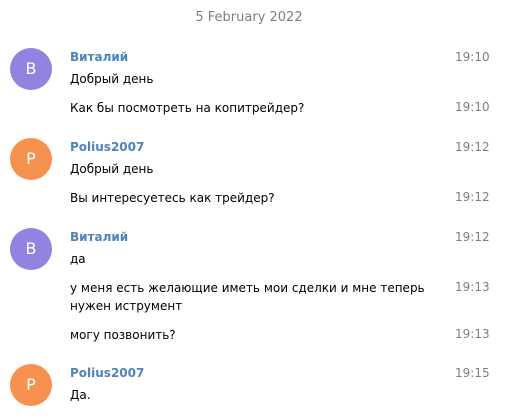 The image size is (518, 416). Describe the element at coordinates (258, 395) in the screenshot. I see `message-text: Да.` at that location.